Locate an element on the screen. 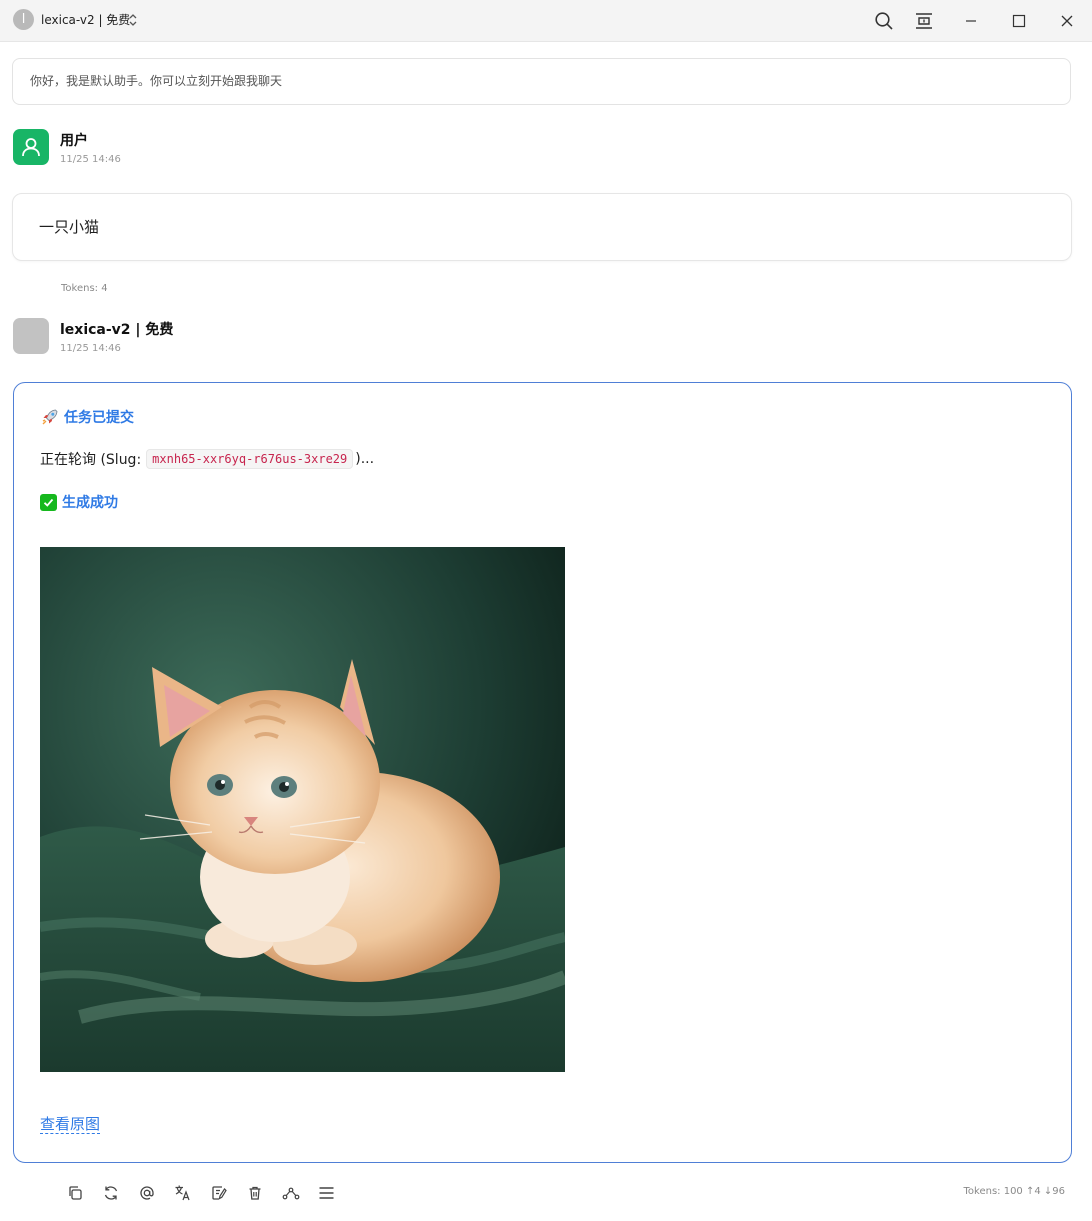  view-original-link: 查看原图 is located at coordinates (70, 1124).